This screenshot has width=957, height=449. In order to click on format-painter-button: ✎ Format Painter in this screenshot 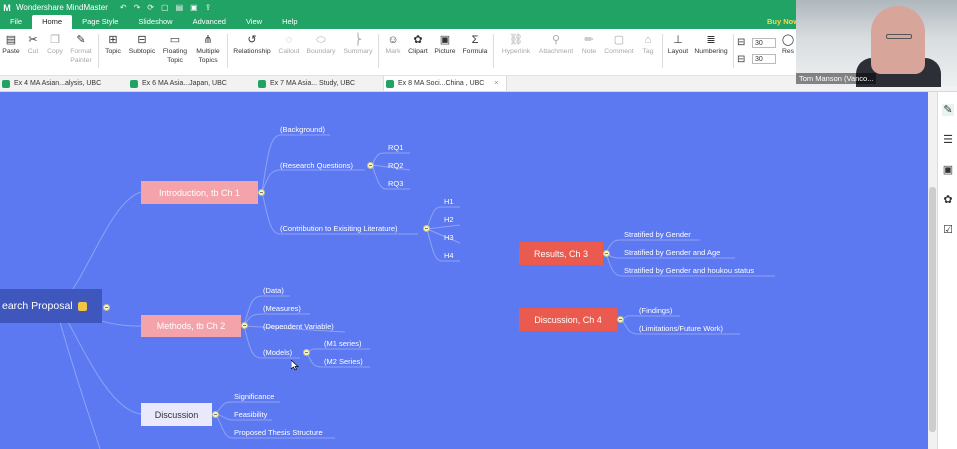, I will do `click(81, 49)`.